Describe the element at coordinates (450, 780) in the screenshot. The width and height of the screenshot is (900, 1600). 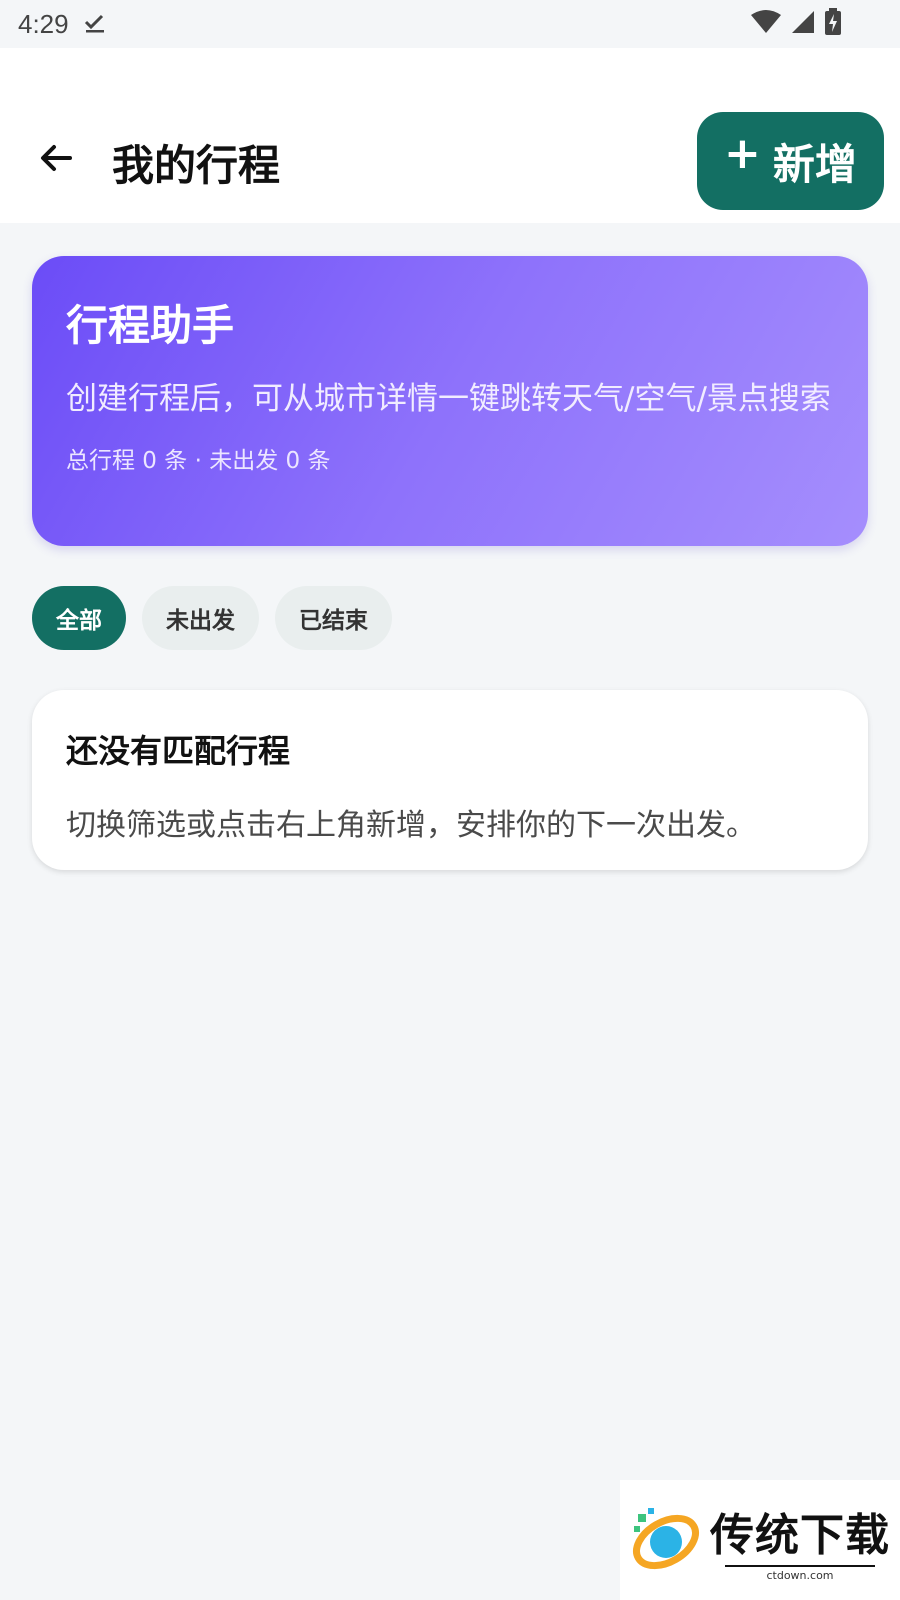
I see `empty-state-card: 还没有匹配行程 切换筛选或点击右上角新增，安排你的下一次出发。` at that location.